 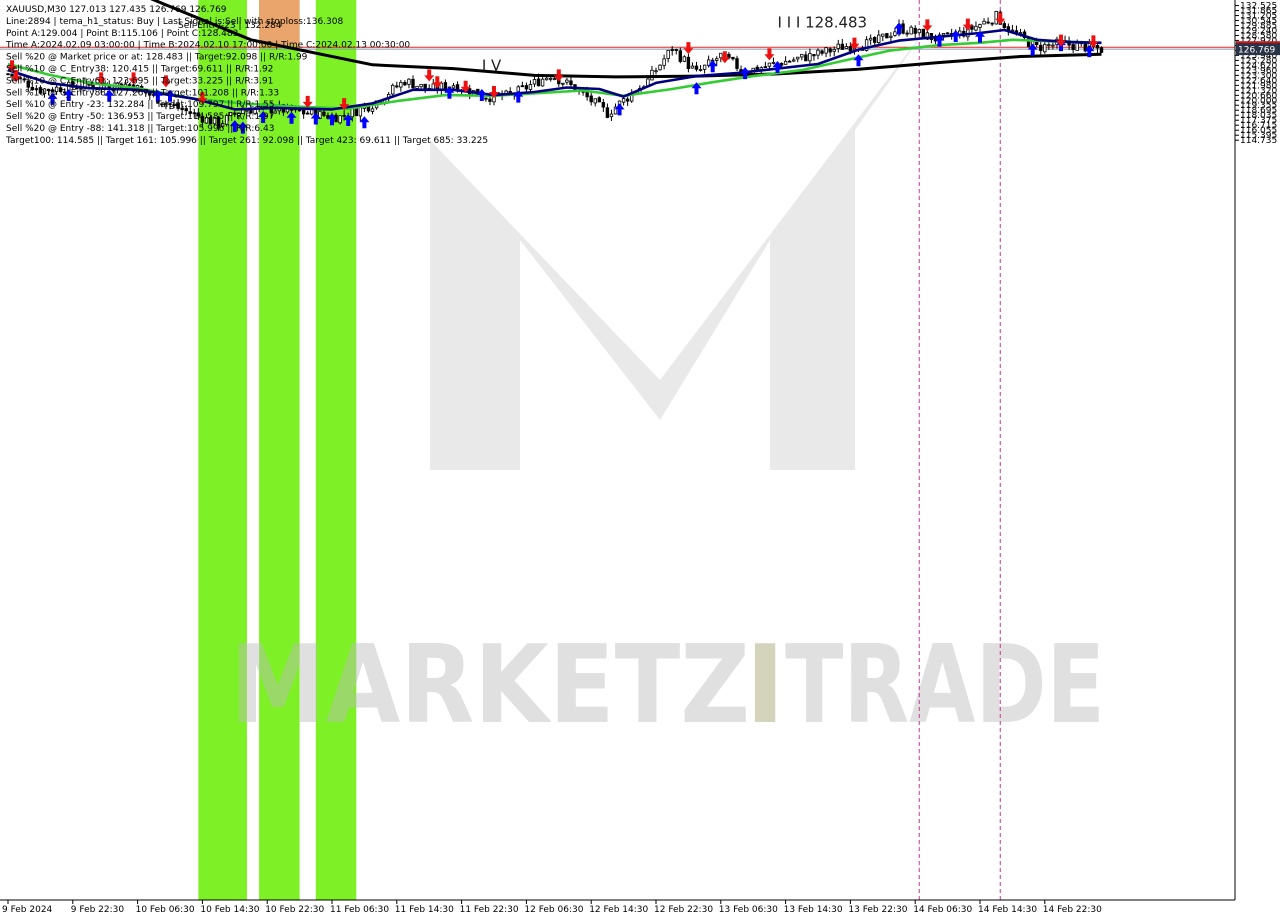 What do you see at coordinates (813, 910) in the screenshot?
I see `x-tick-label: 13 Feb 14:30` at bounding box center [813, 910].